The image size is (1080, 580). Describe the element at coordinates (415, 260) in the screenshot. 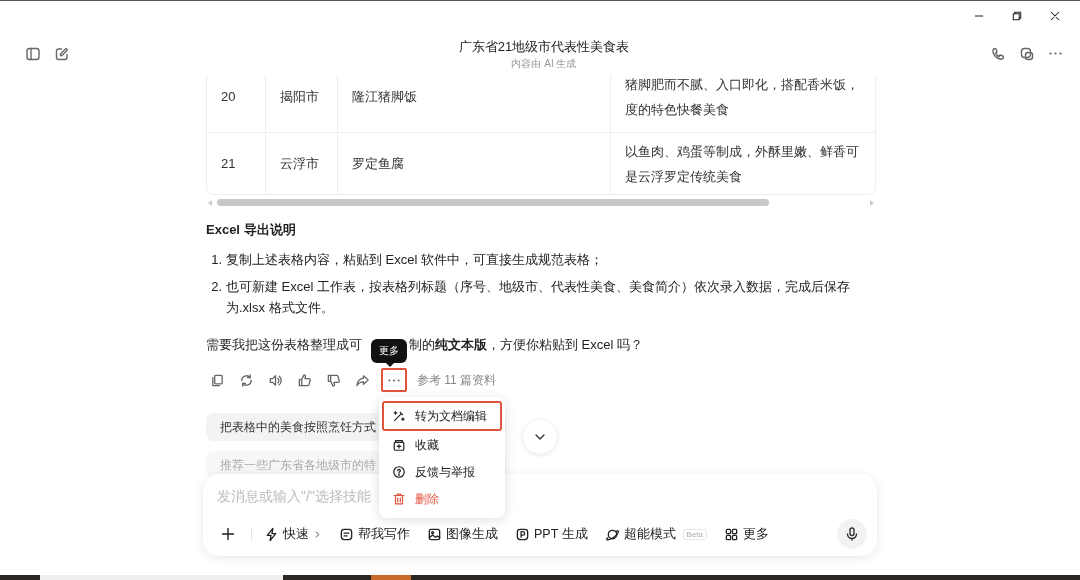

I see `list-item-text: 复制上述表格内容，粘贴到 Excel 软件中，可直接生成规范表格；` at that location.